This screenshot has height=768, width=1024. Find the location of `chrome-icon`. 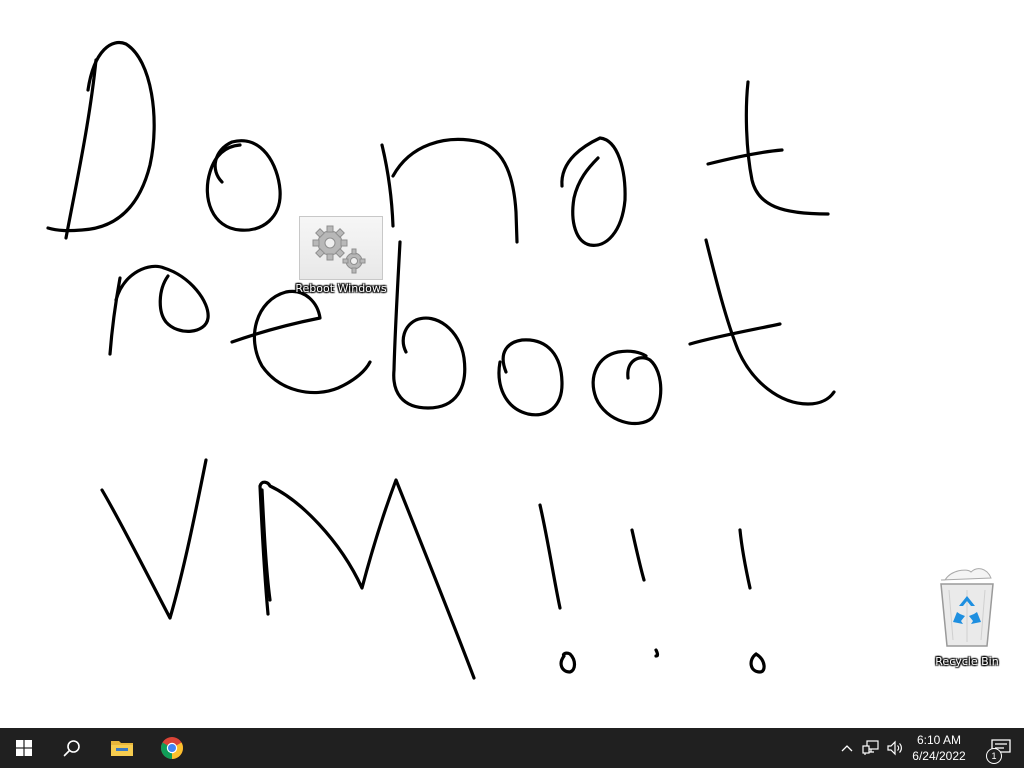

chrome-icon is located at coordinates (172, 748).